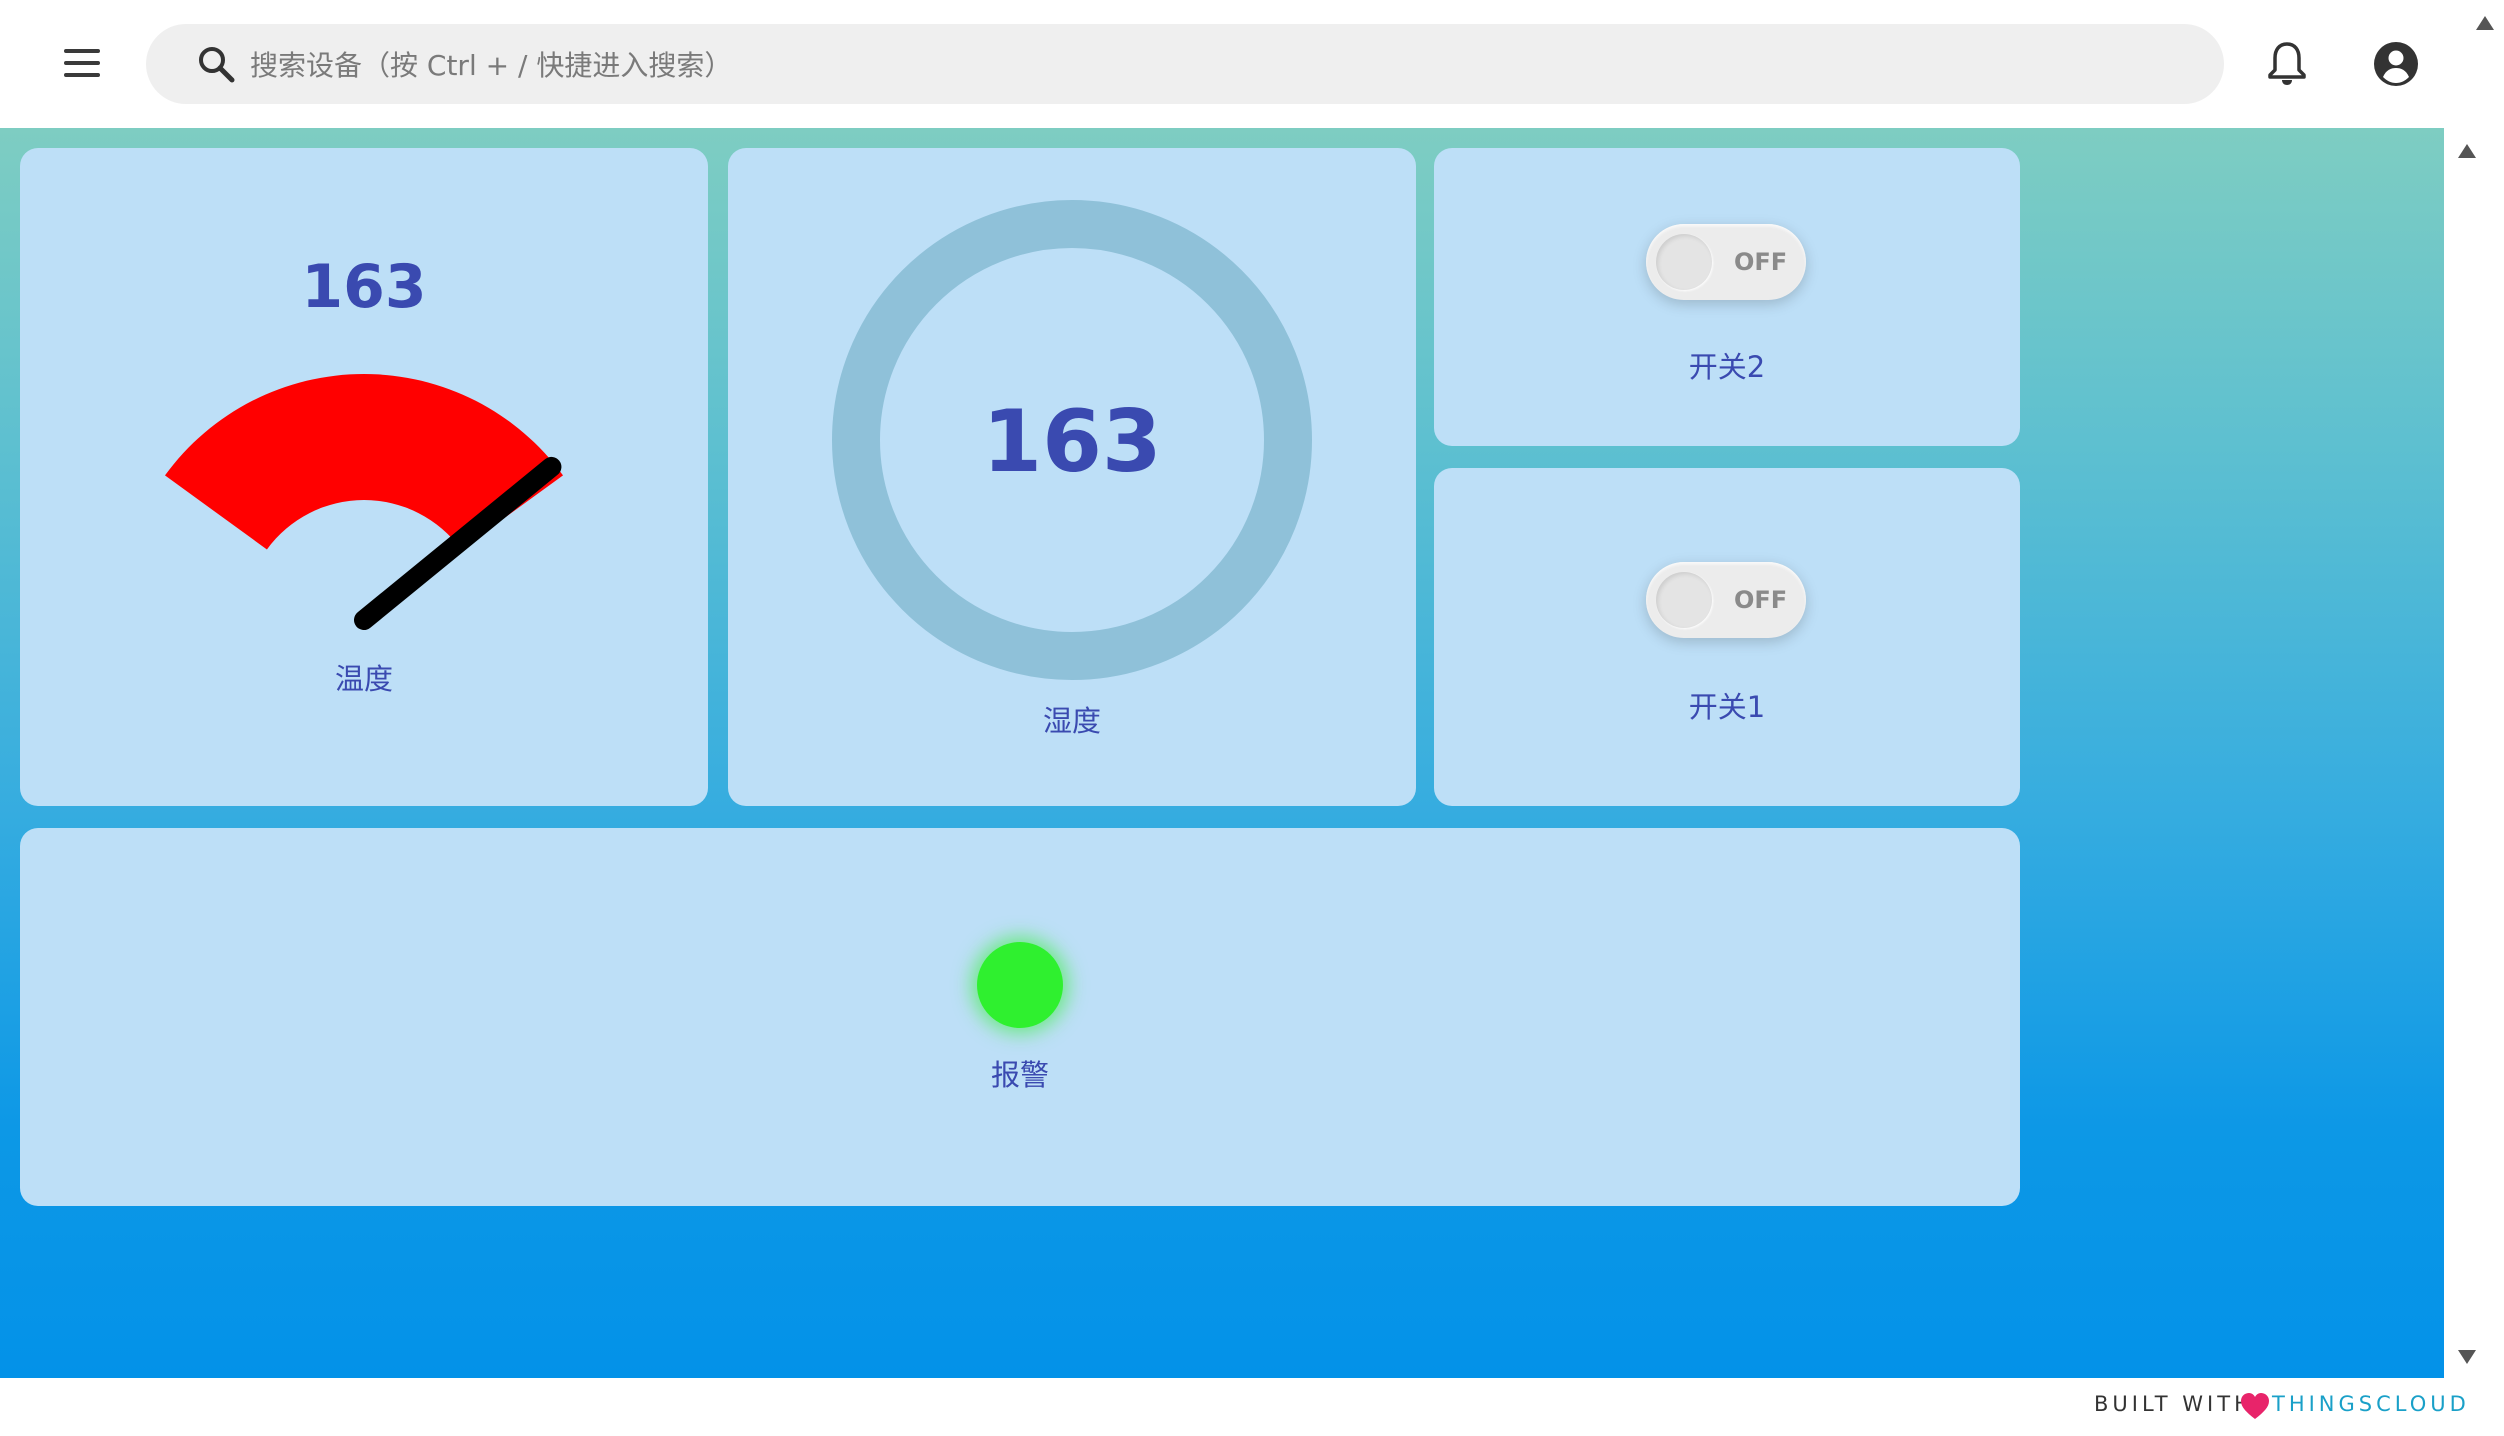  I want to click on temperature-label: 温度, so click(363, 679).